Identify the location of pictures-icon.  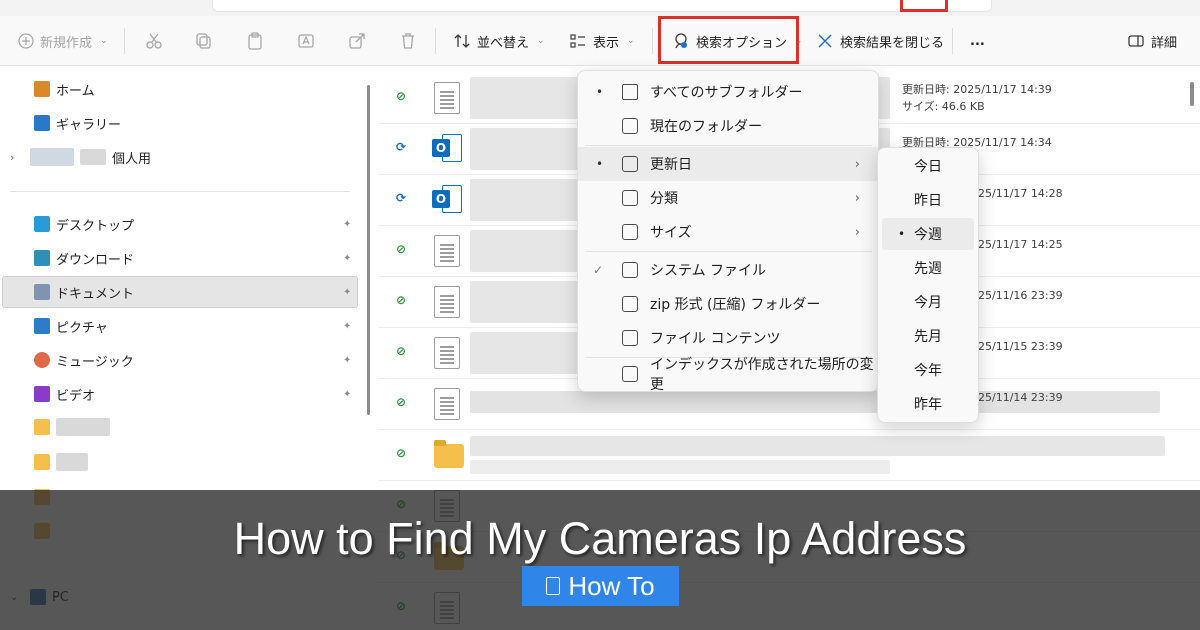
(42, 326).